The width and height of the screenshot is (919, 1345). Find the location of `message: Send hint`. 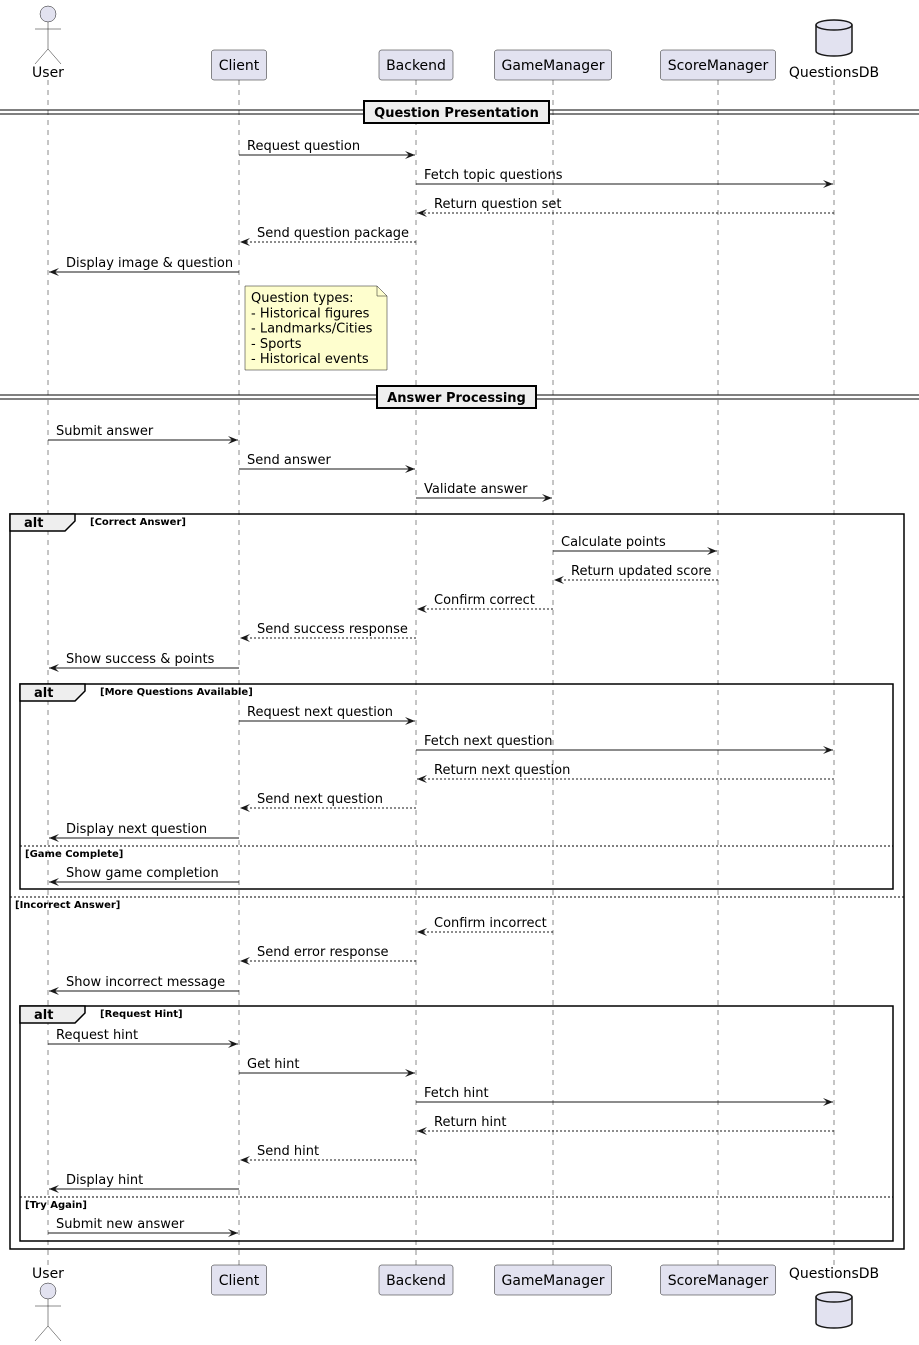

message: Send hint is located at coordinates (328, 1154).